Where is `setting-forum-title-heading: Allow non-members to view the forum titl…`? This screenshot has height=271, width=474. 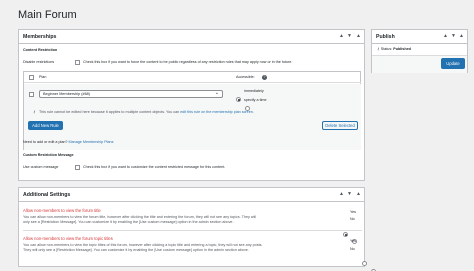 setting-forum-title-heading: Allow non-members to view the forum titl… is located at coordinates (62, 210).